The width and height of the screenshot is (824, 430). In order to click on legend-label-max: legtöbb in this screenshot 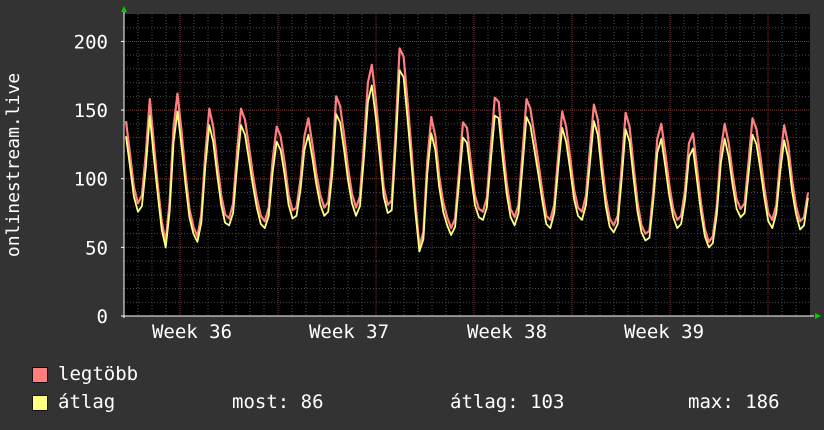, I will do `click(98, 374)`.